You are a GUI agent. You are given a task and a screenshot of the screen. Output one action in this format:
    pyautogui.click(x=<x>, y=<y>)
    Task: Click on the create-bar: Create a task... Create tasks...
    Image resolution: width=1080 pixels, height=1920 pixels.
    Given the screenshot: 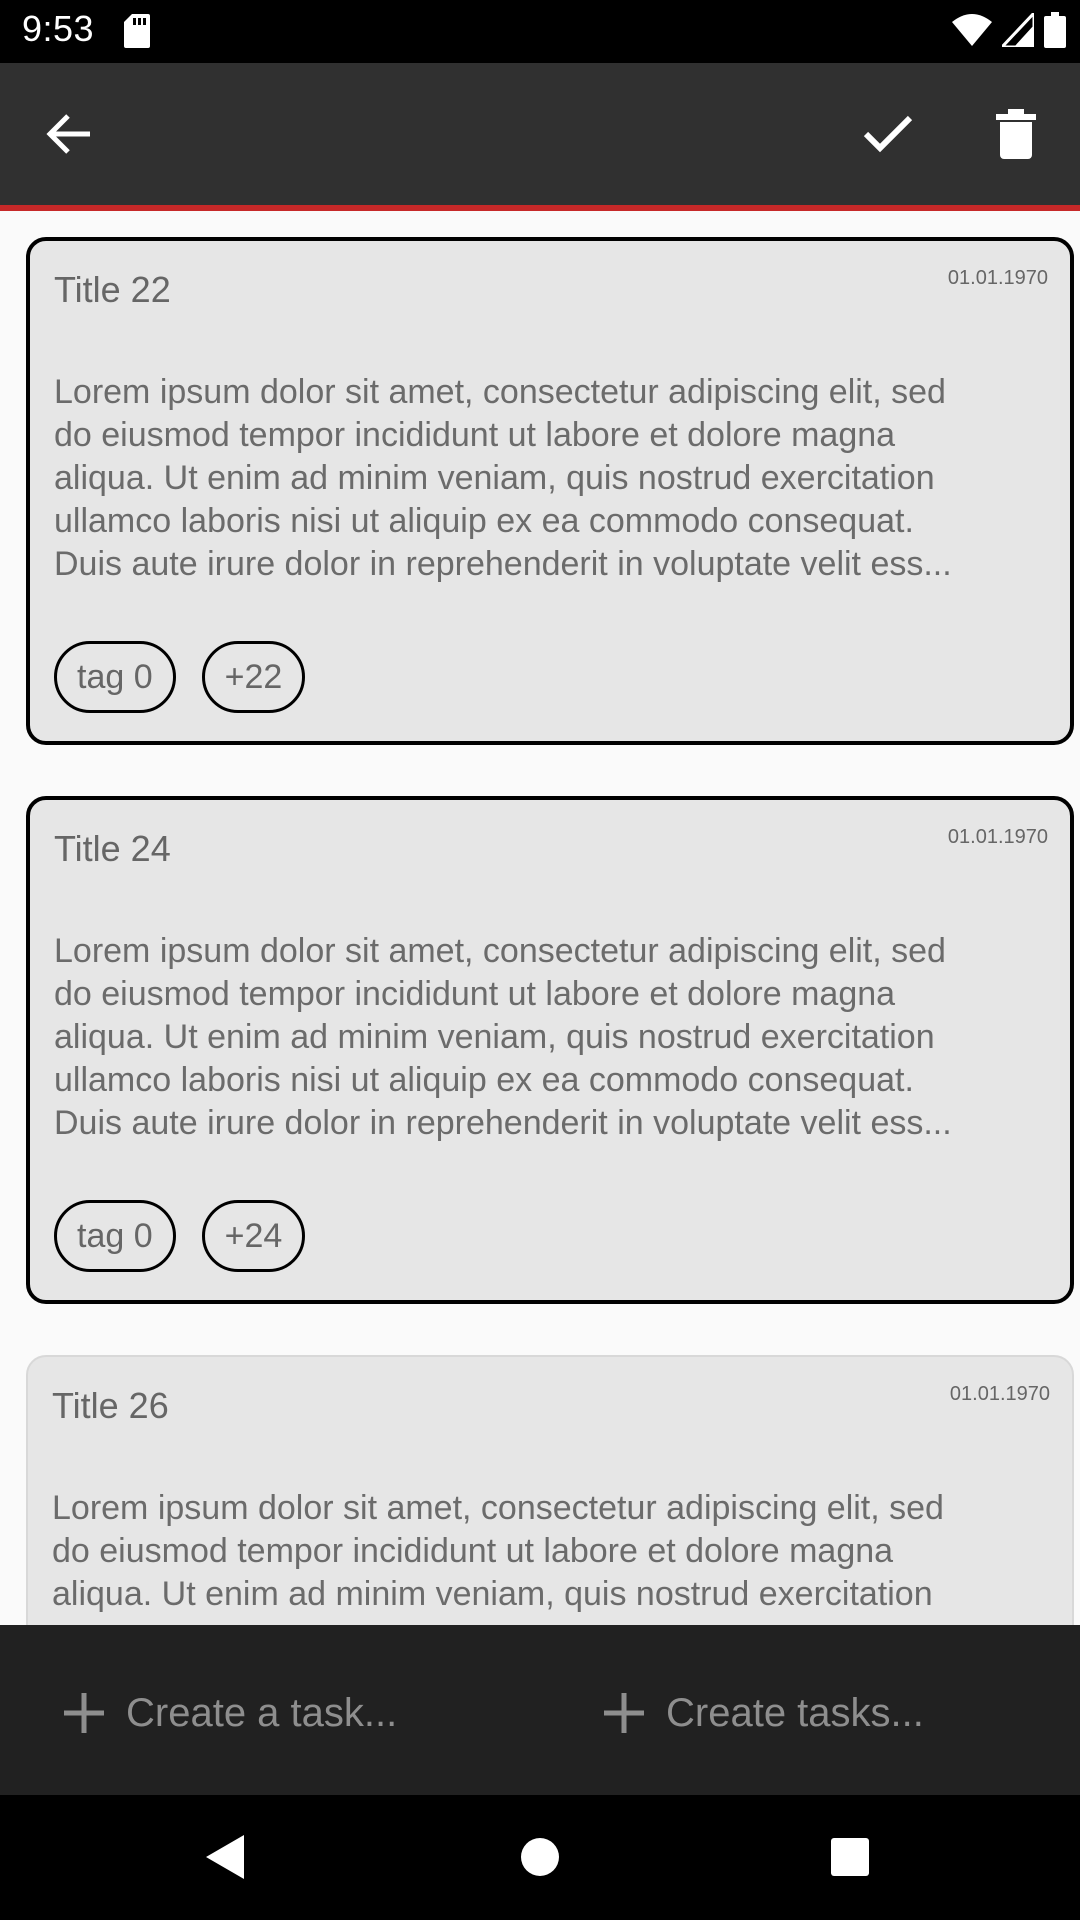 What is the action you would take?
    pyautogui.click(x=540, y=1710)
    